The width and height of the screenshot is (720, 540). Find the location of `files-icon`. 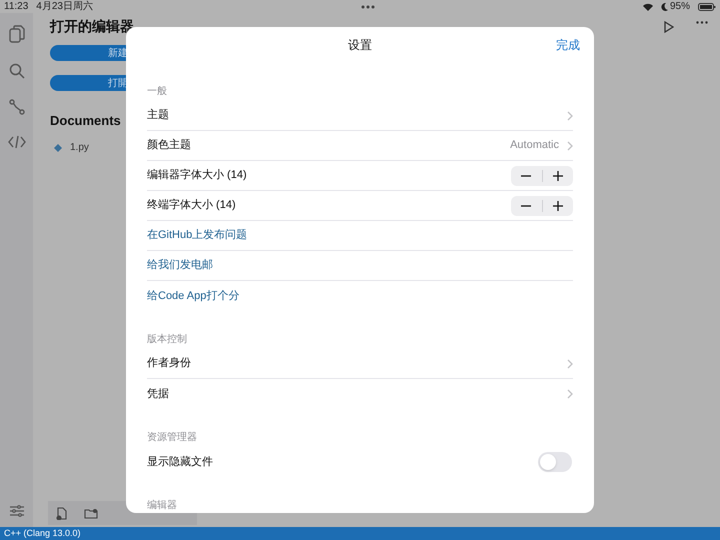

files-icon is located at coordinates (16, 34).